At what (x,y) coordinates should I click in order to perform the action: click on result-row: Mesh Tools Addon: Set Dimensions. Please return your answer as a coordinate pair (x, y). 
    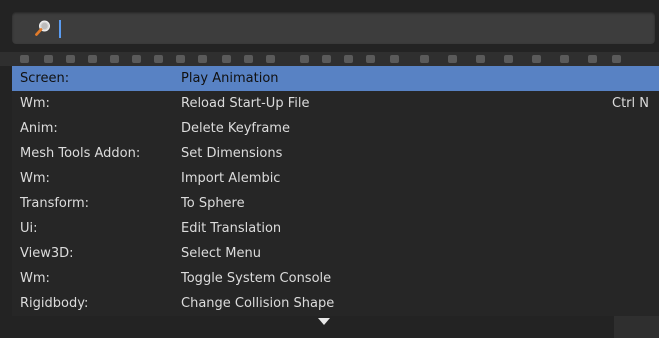
    Looking at the image, I should click on (335, 153).